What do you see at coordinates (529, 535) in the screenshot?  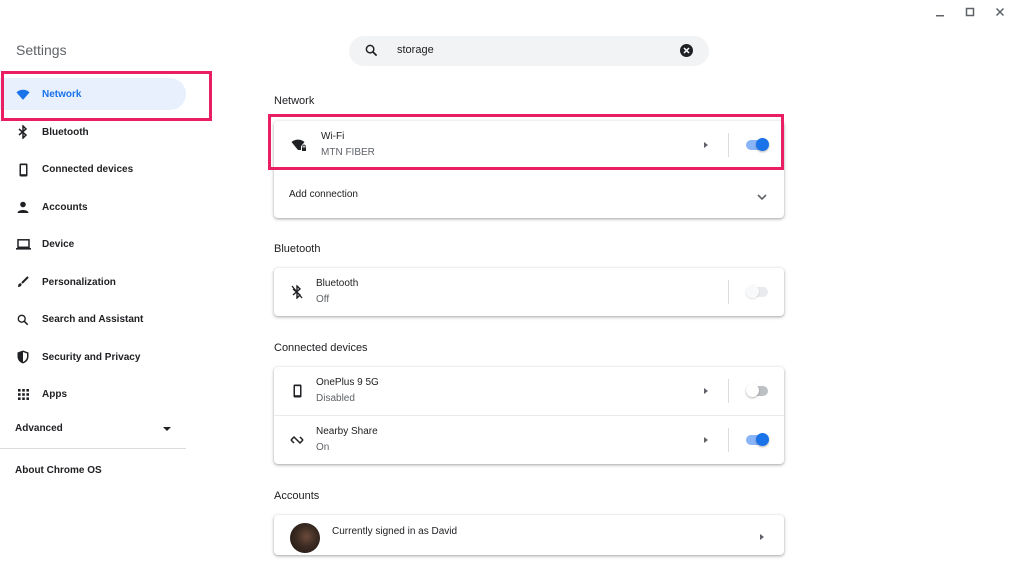 I see `accounts-card: Currently signed in as David` at bounding box center [529, 535].